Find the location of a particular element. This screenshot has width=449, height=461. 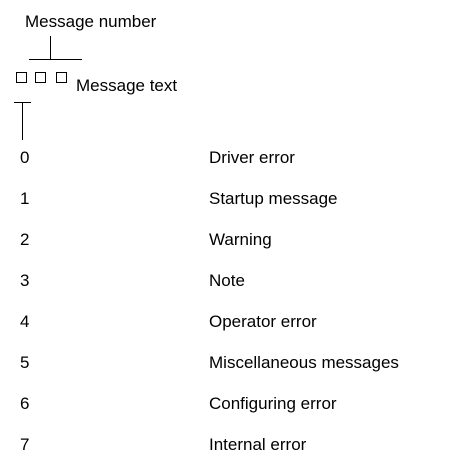

message-number-label: Message number is located at coordinates (91, 21).